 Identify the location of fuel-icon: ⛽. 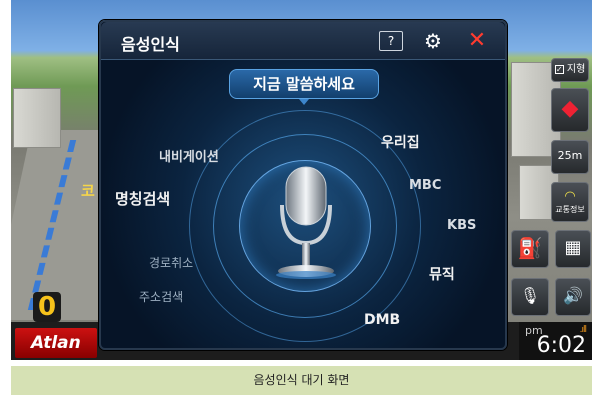
(530, 248).